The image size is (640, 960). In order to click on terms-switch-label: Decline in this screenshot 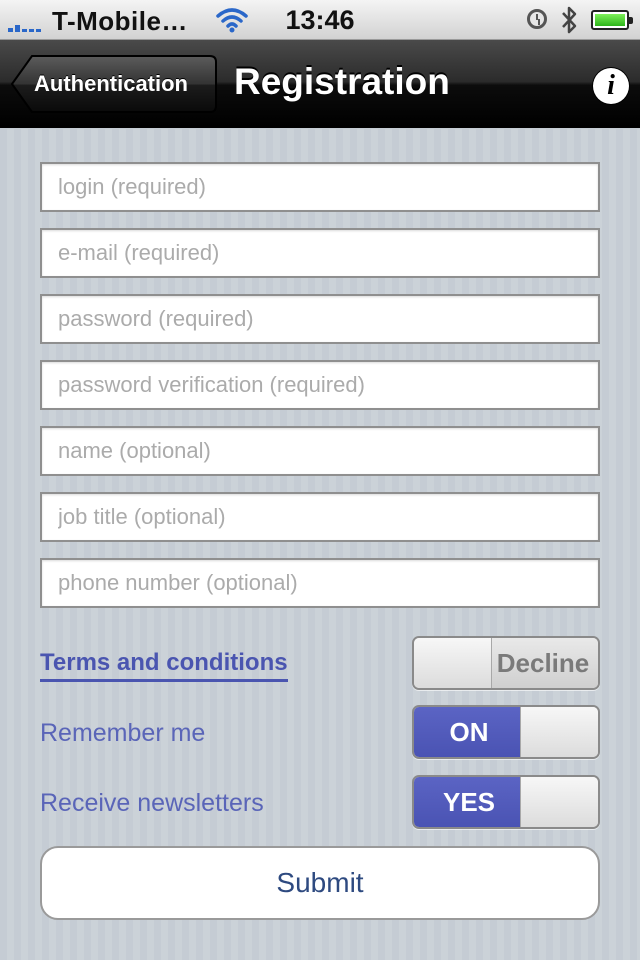, I will do `click(543, 663)`.